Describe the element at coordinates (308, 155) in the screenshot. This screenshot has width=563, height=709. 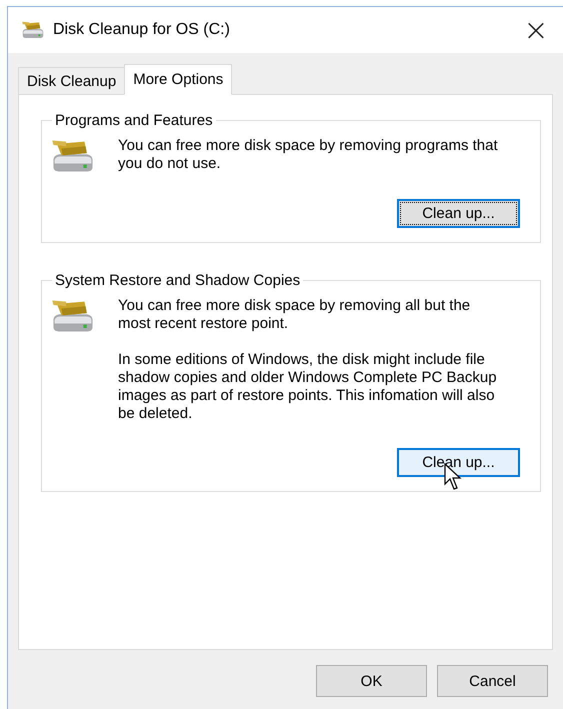
I see `description-text: You can free more disk space by removing programs that you do not use.` at that location.